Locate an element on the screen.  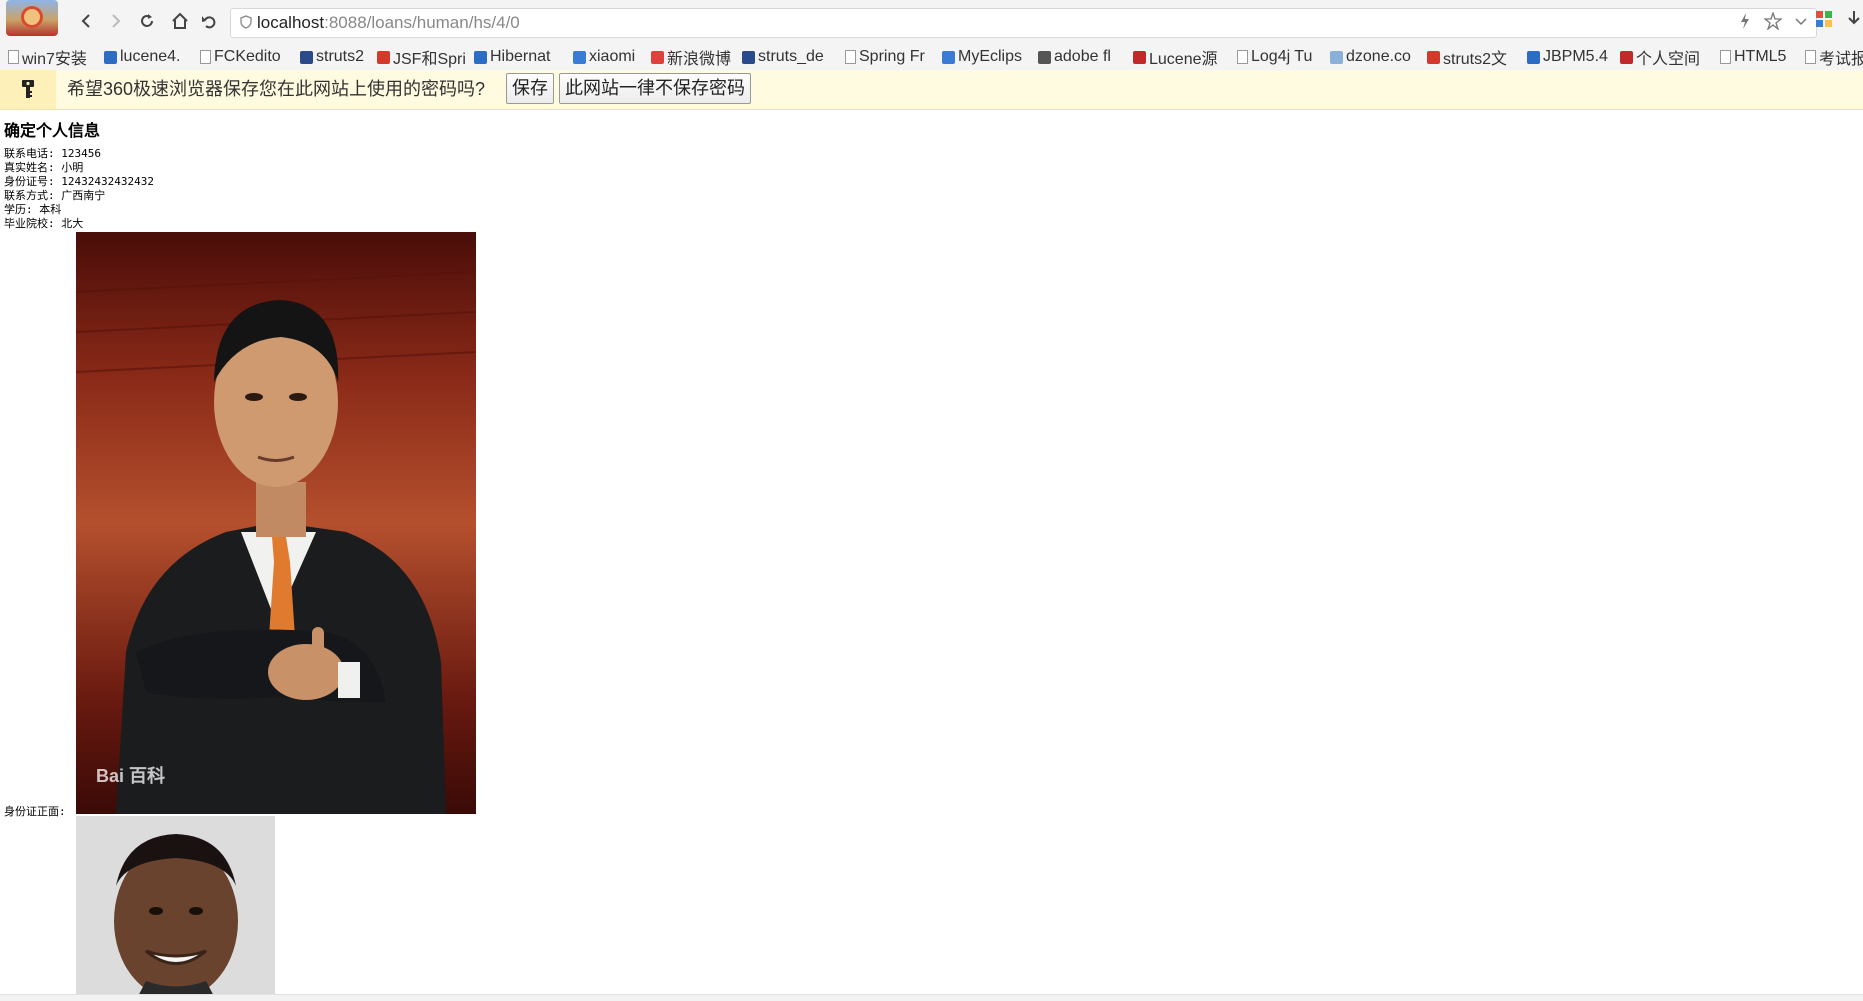
bookmark-item: HTML5 is located at coordinates (1753, 57).